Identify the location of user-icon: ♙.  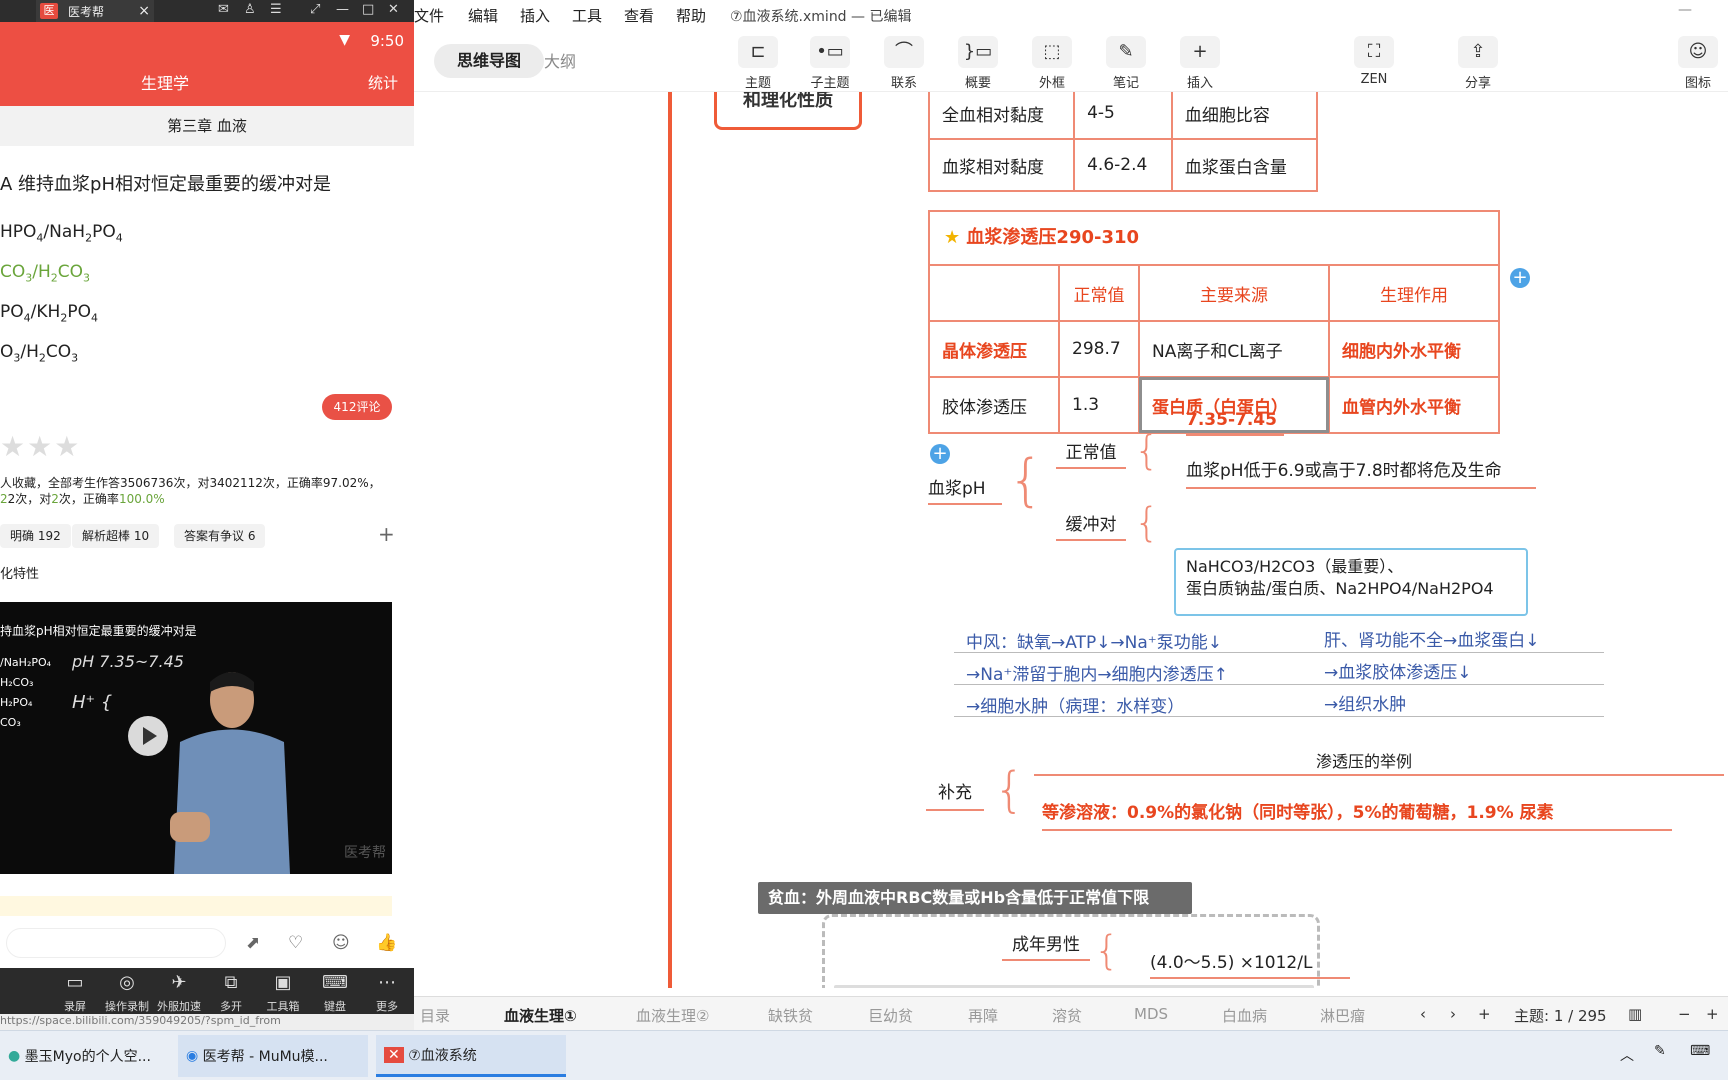
(250, 9).